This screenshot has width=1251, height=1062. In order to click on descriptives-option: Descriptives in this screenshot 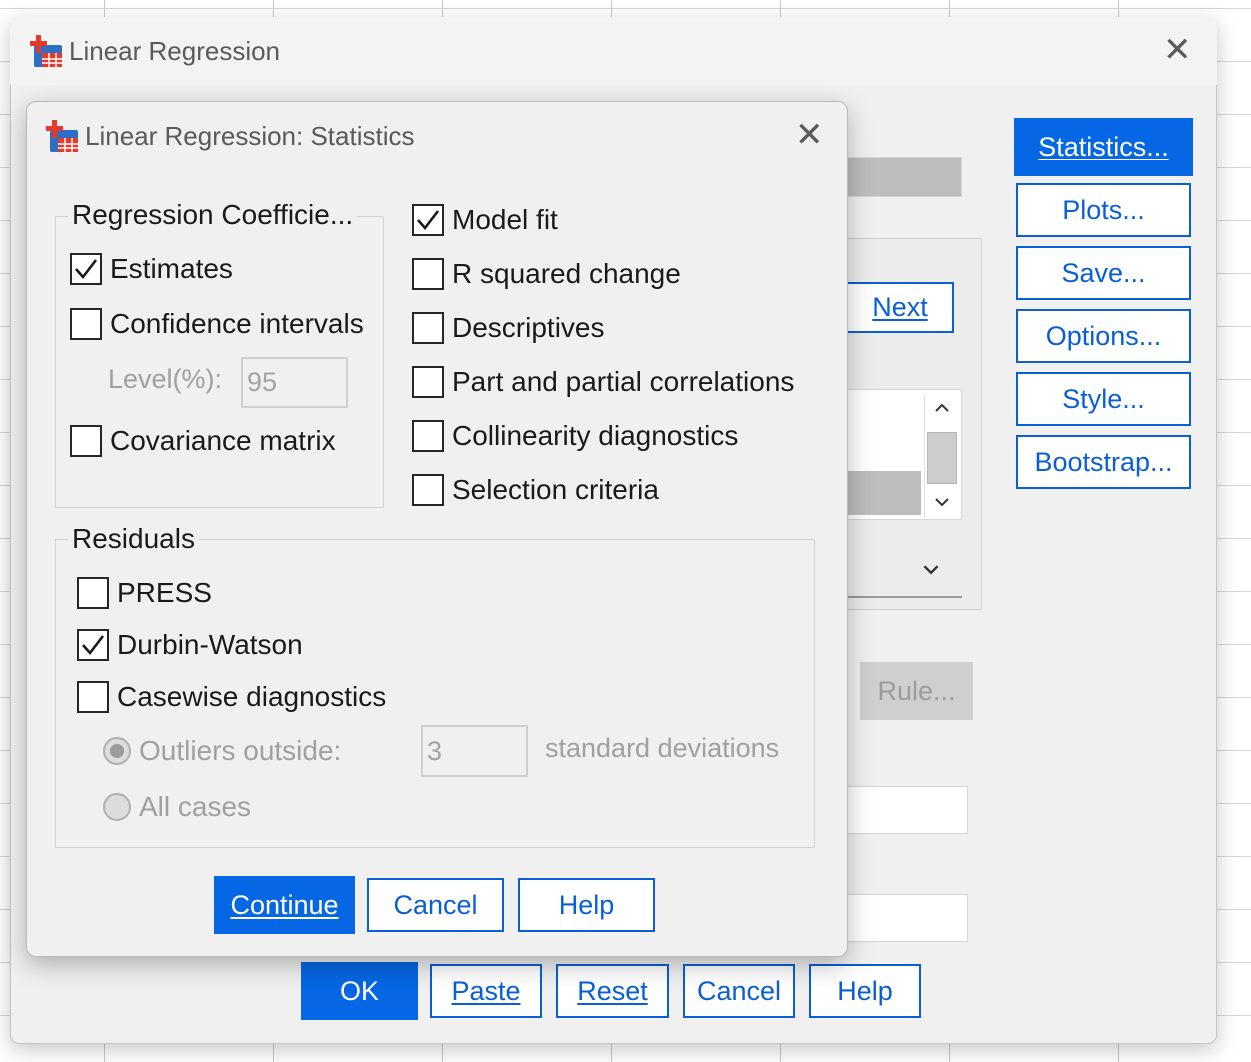, I will do `click(508, 328)`.